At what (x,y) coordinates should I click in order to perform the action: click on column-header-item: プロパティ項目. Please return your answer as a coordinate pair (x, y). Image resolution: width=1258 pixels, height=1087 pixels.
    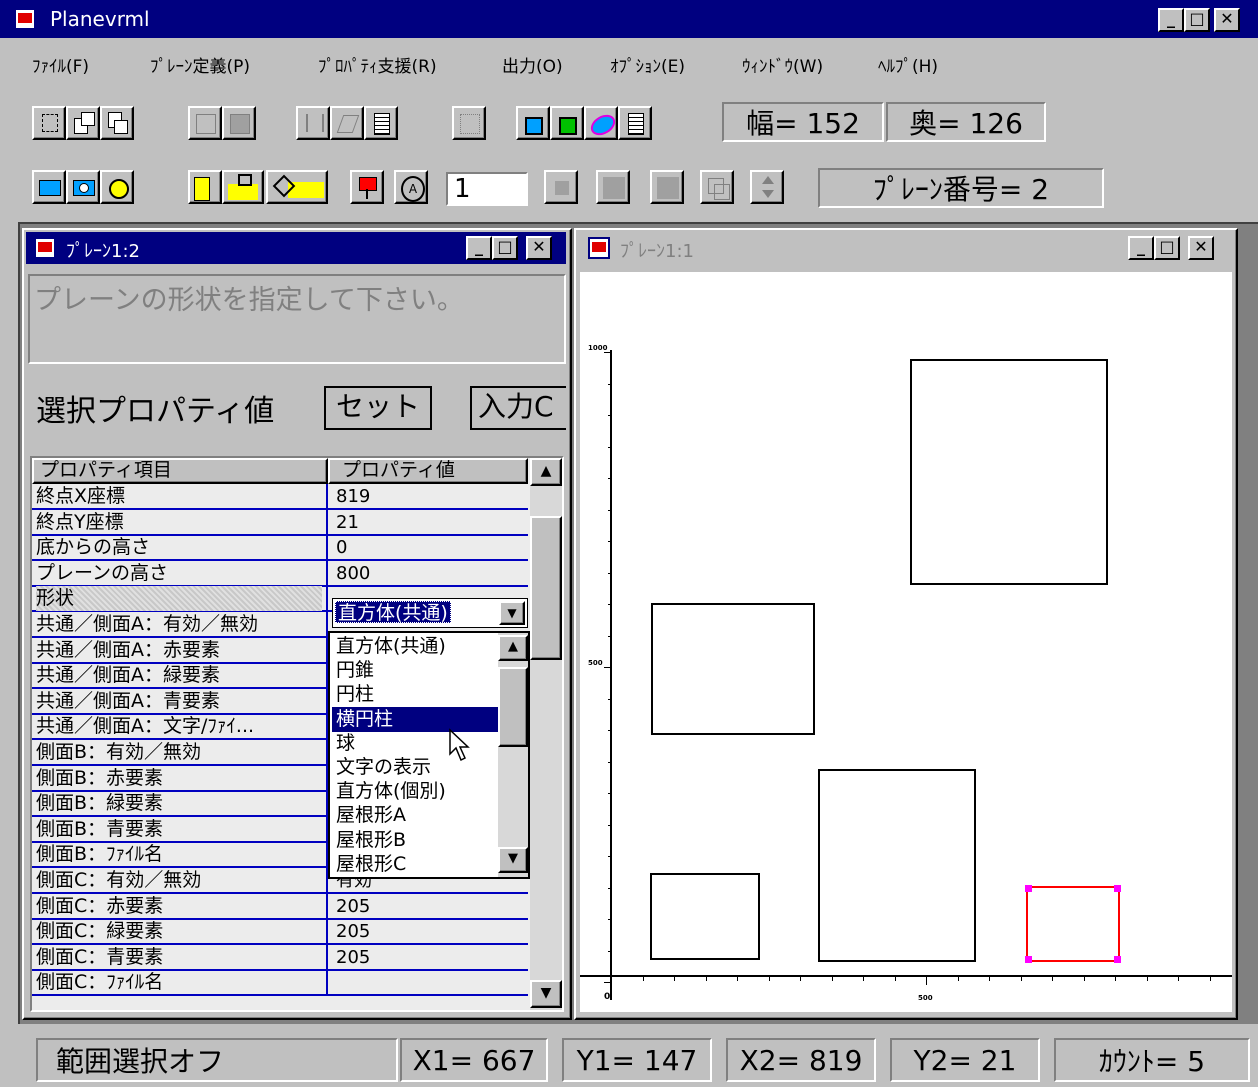
    Looking at the image, I should click on (180, 471).